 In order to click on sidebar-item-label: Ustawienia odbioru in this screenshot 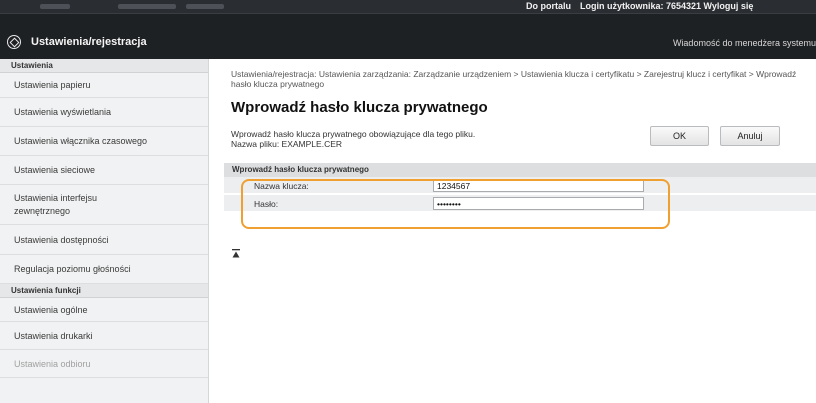, I will do `click(52, 363)`.